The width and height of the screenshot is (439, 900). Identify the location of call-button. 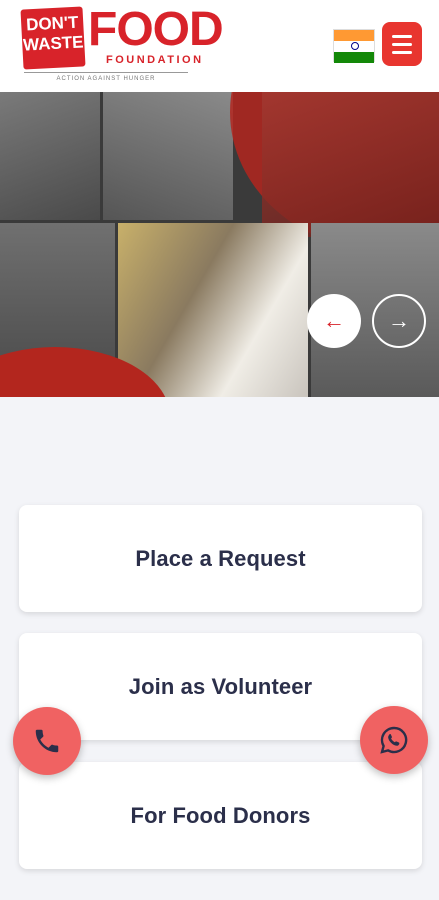
(47, 741).